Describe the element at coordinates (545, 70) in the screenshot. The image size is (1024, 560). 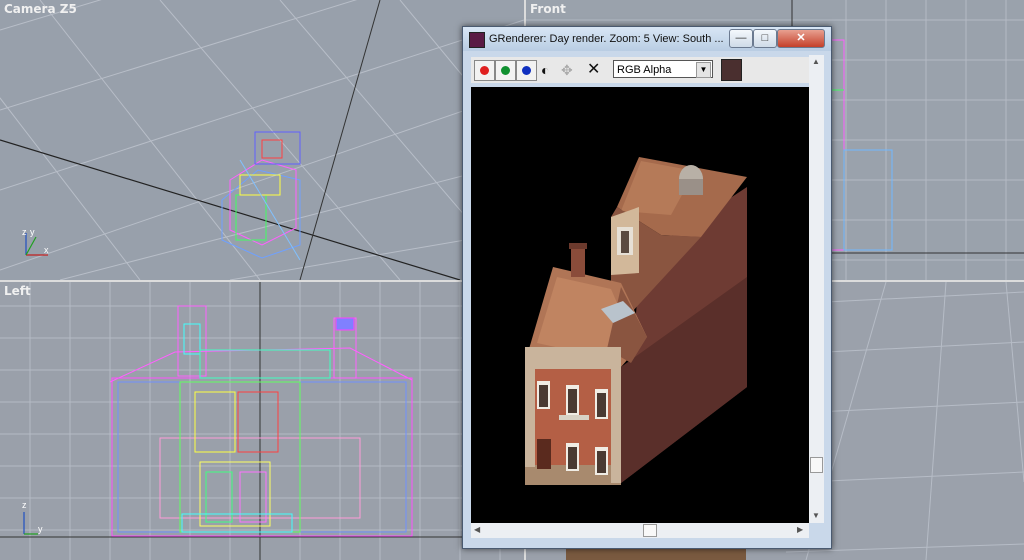
I see `mono-toggle-icon: ◐` at that location.